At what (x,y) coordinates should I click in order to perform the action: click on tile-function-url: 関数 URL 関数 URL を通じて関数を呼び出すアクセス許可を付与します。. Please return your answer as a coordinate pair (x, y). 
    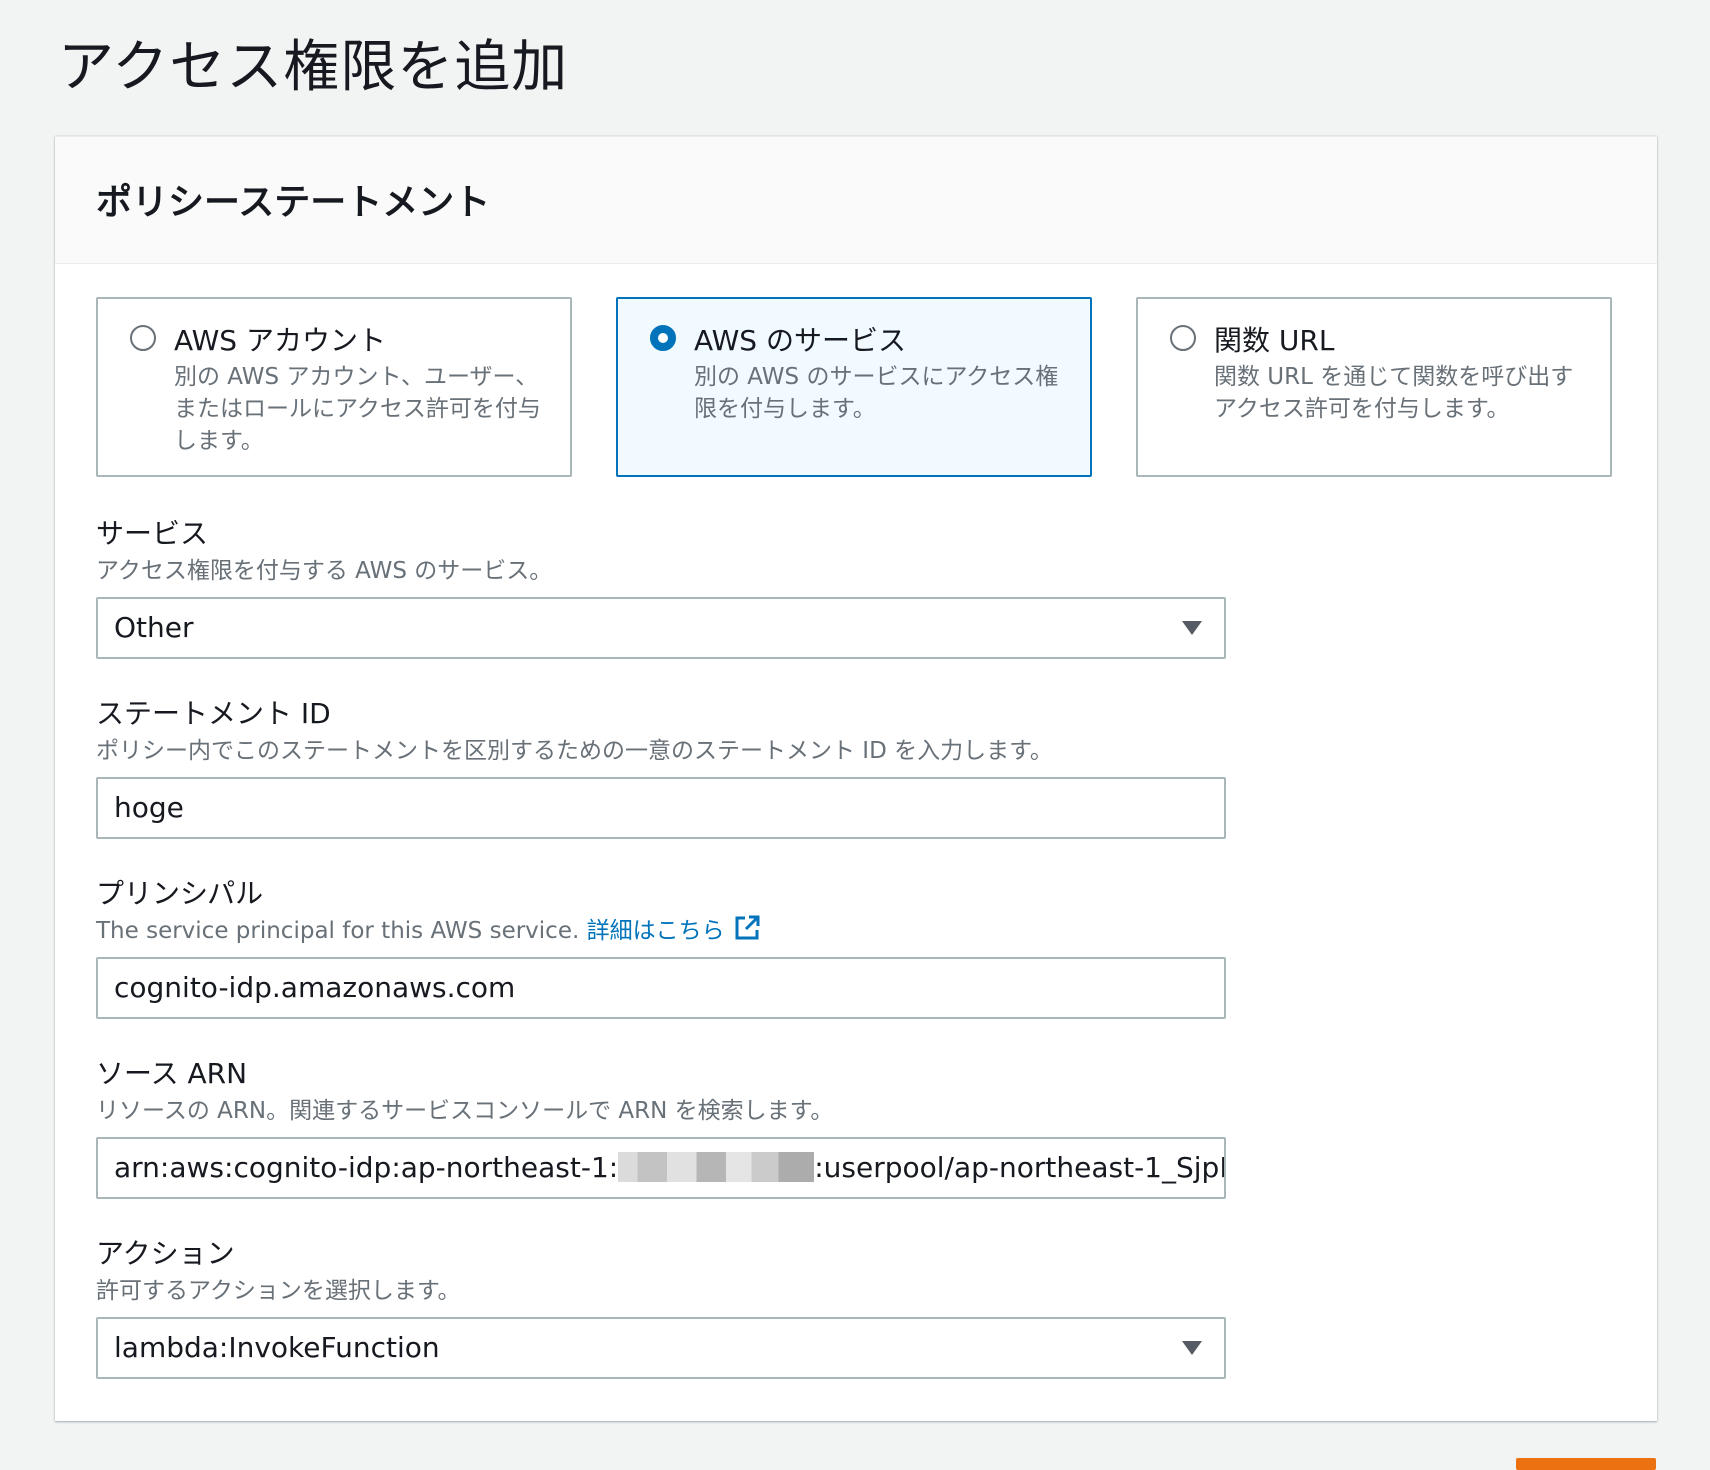
    Looking at the image, I should click on (1374, 387).